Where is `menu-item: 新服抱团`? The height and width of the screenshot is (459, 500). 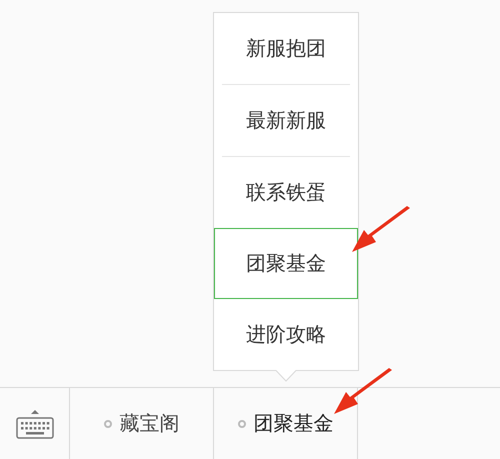 menu-item: 新服抱团 is located at coordinates (286, 48).